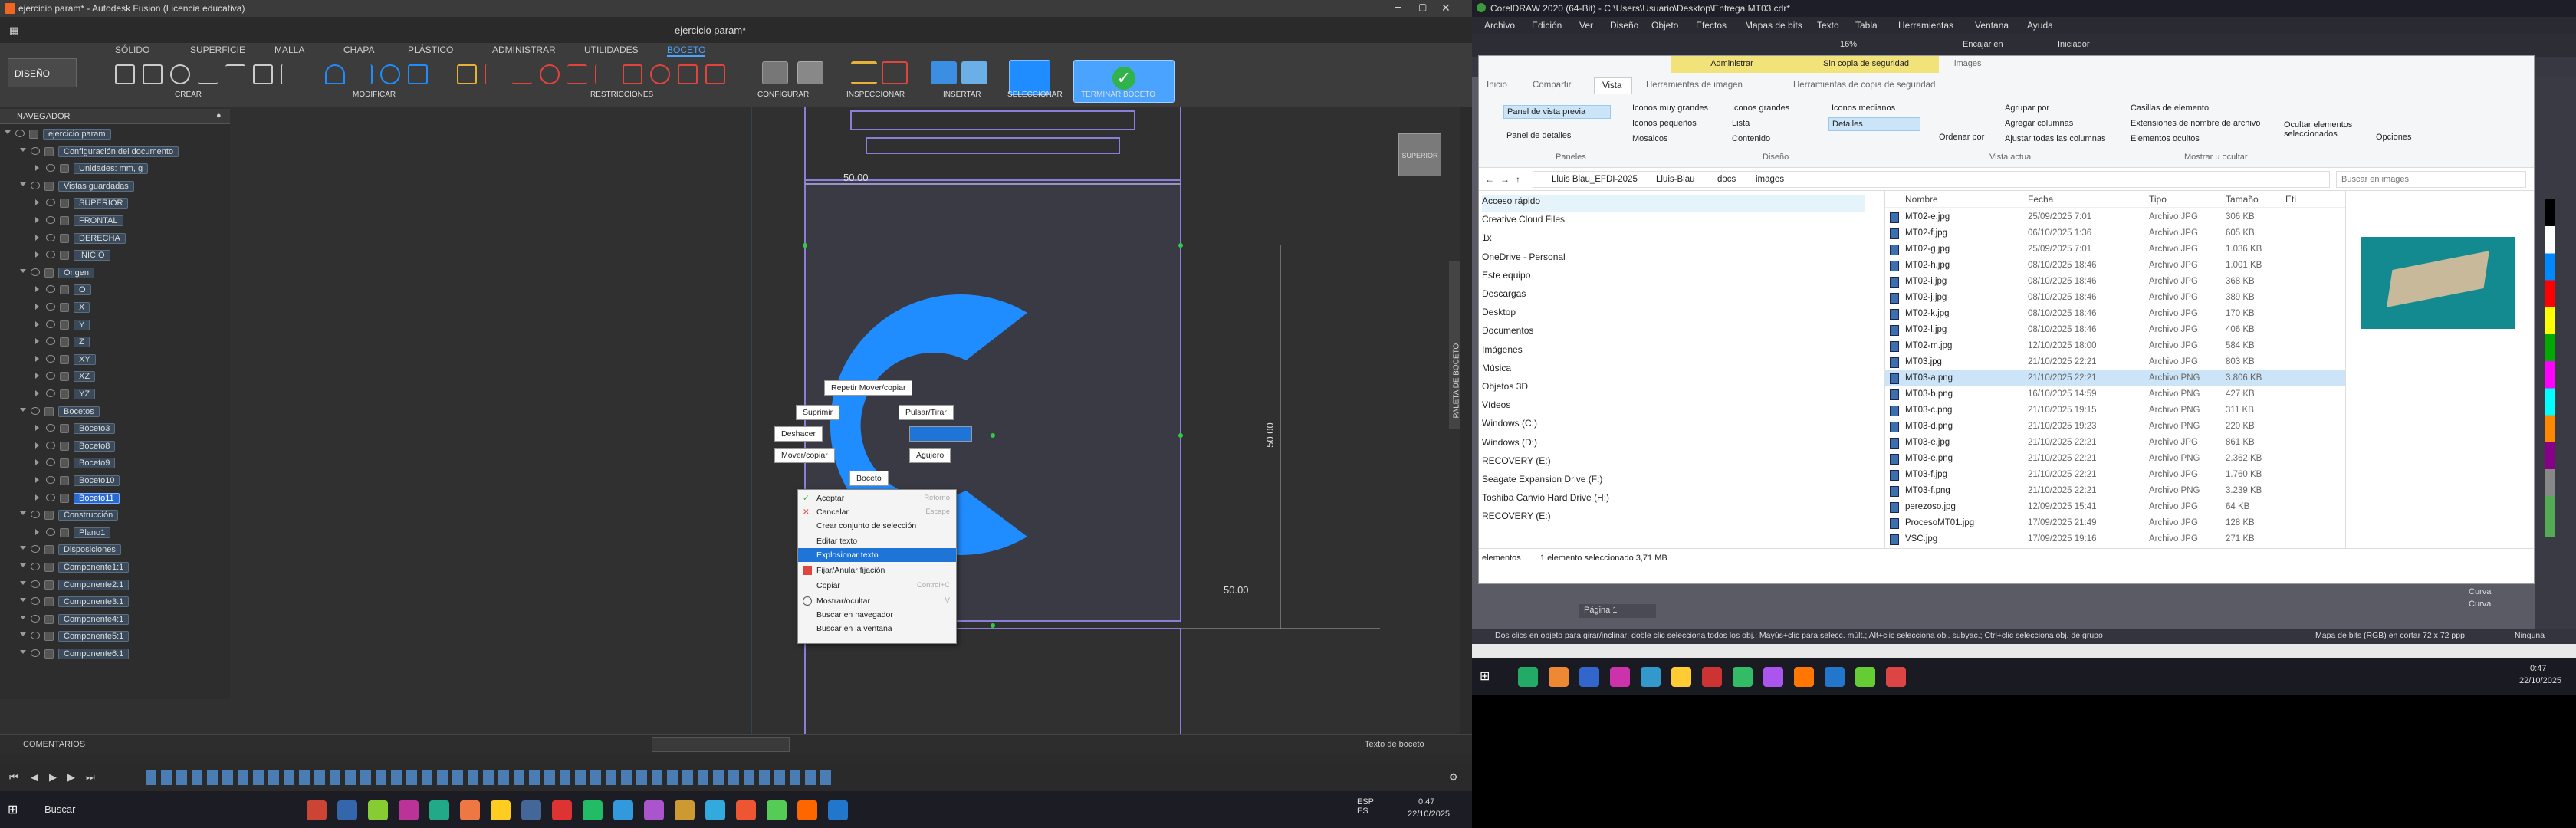  I want to click on group-finish-sketch-label: TERMINAR BOCETO, so click(1118, 94).